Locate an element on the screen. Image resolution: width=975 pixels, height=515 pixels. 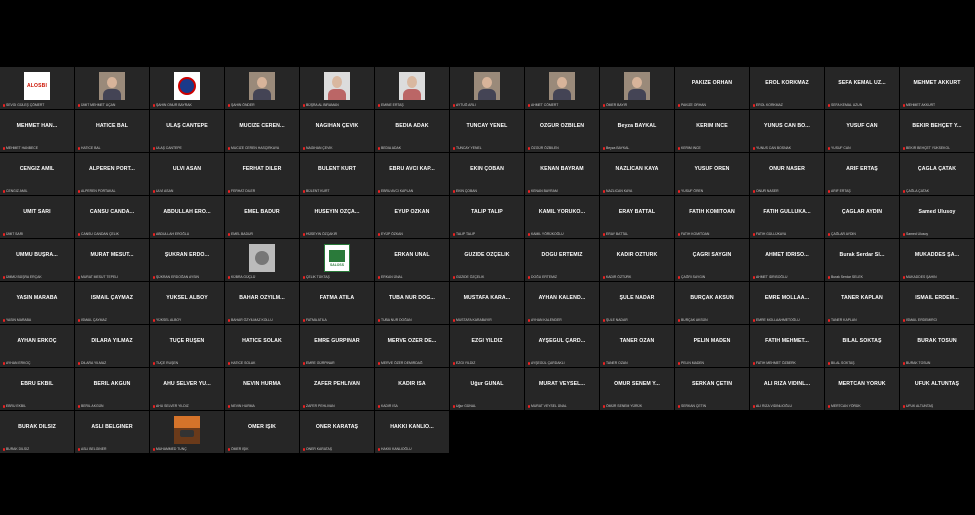
participant-tile: AYTUĞ ARLI is located at coordinates (487, 88).